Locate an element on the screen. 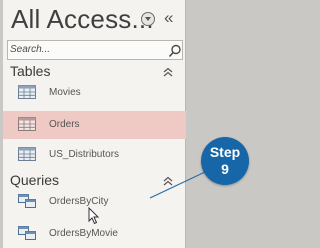 This screenshot has width=320, height=248. nav-item-label: US_Distributors is located at coordinates (84, 154).